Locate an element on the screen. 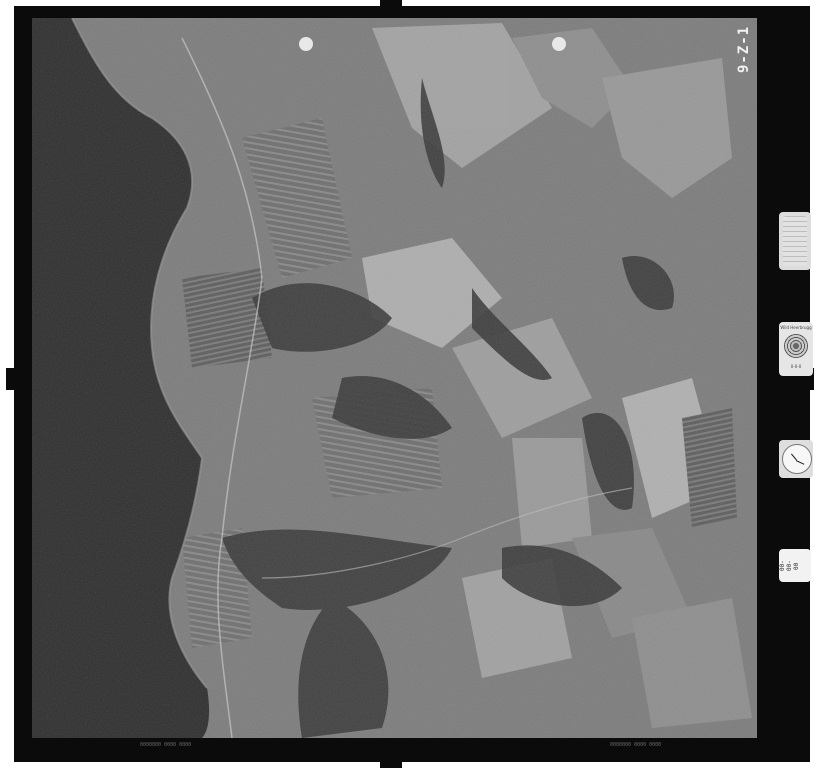  level-label-bottom: 0-0-0 is located at coordinates (796, 366).